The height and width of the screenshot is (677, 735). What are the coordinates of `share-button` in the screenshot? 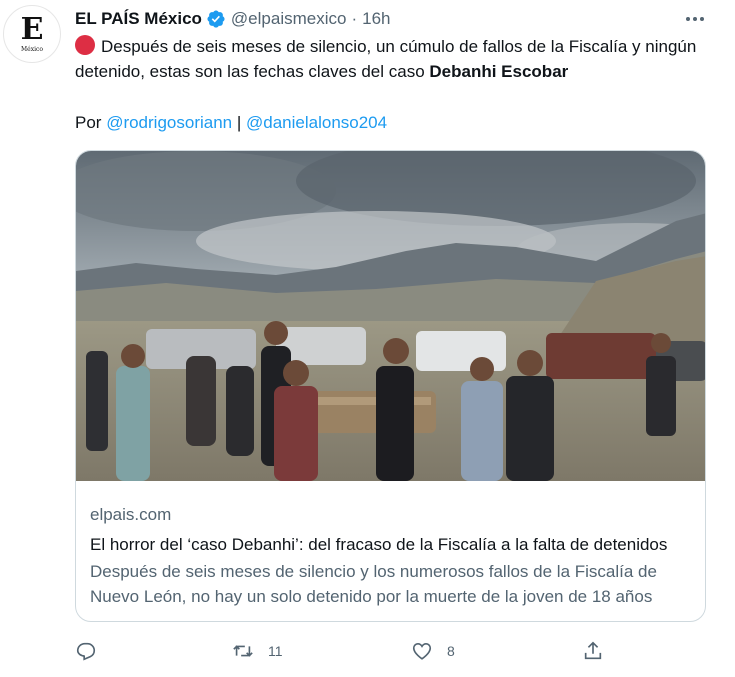 It's located at (600, 651).